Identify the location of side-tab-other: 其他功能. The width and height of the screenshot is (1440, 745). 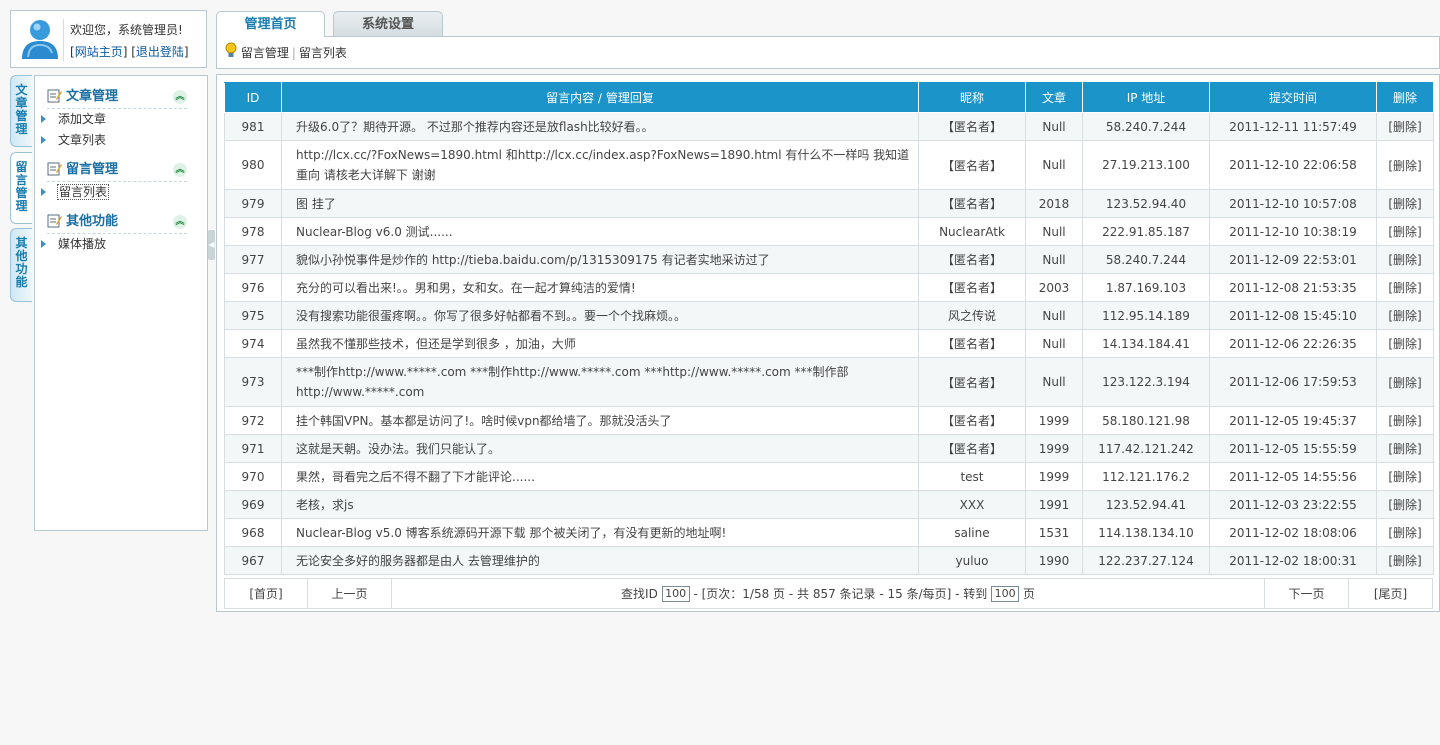
(21, 265).